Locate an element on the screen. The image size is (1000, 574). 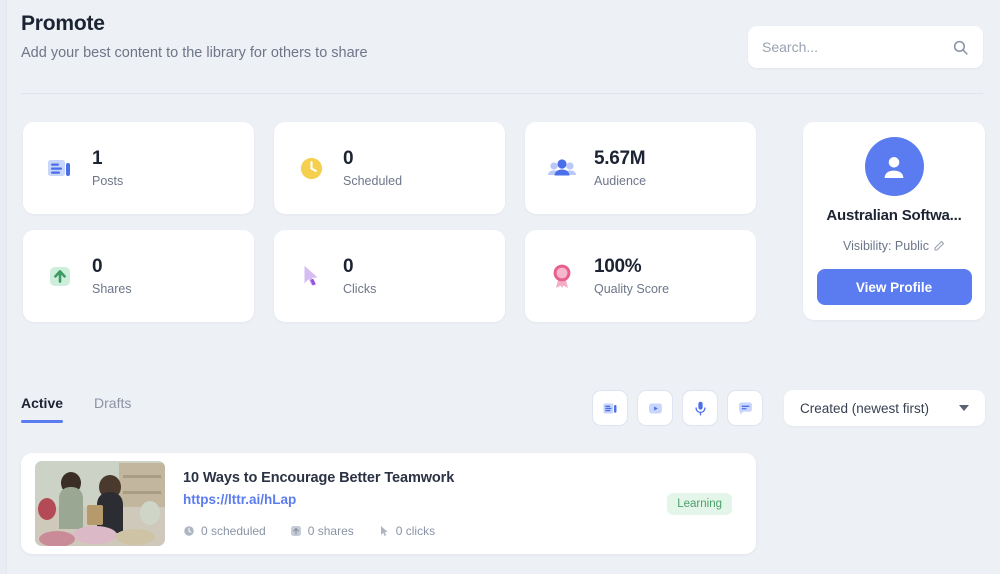
post-thumbnail is located at coordinates (100, 503).